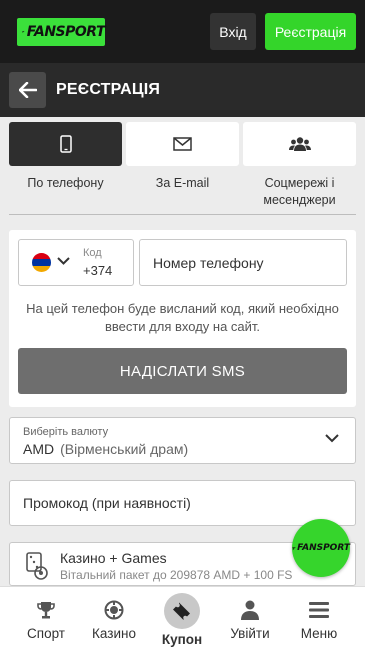  What do you see at coordinates (65, 183) in the screenshot?
I see `tab-phone-label: По телефону` at bounding box center [65, 183].